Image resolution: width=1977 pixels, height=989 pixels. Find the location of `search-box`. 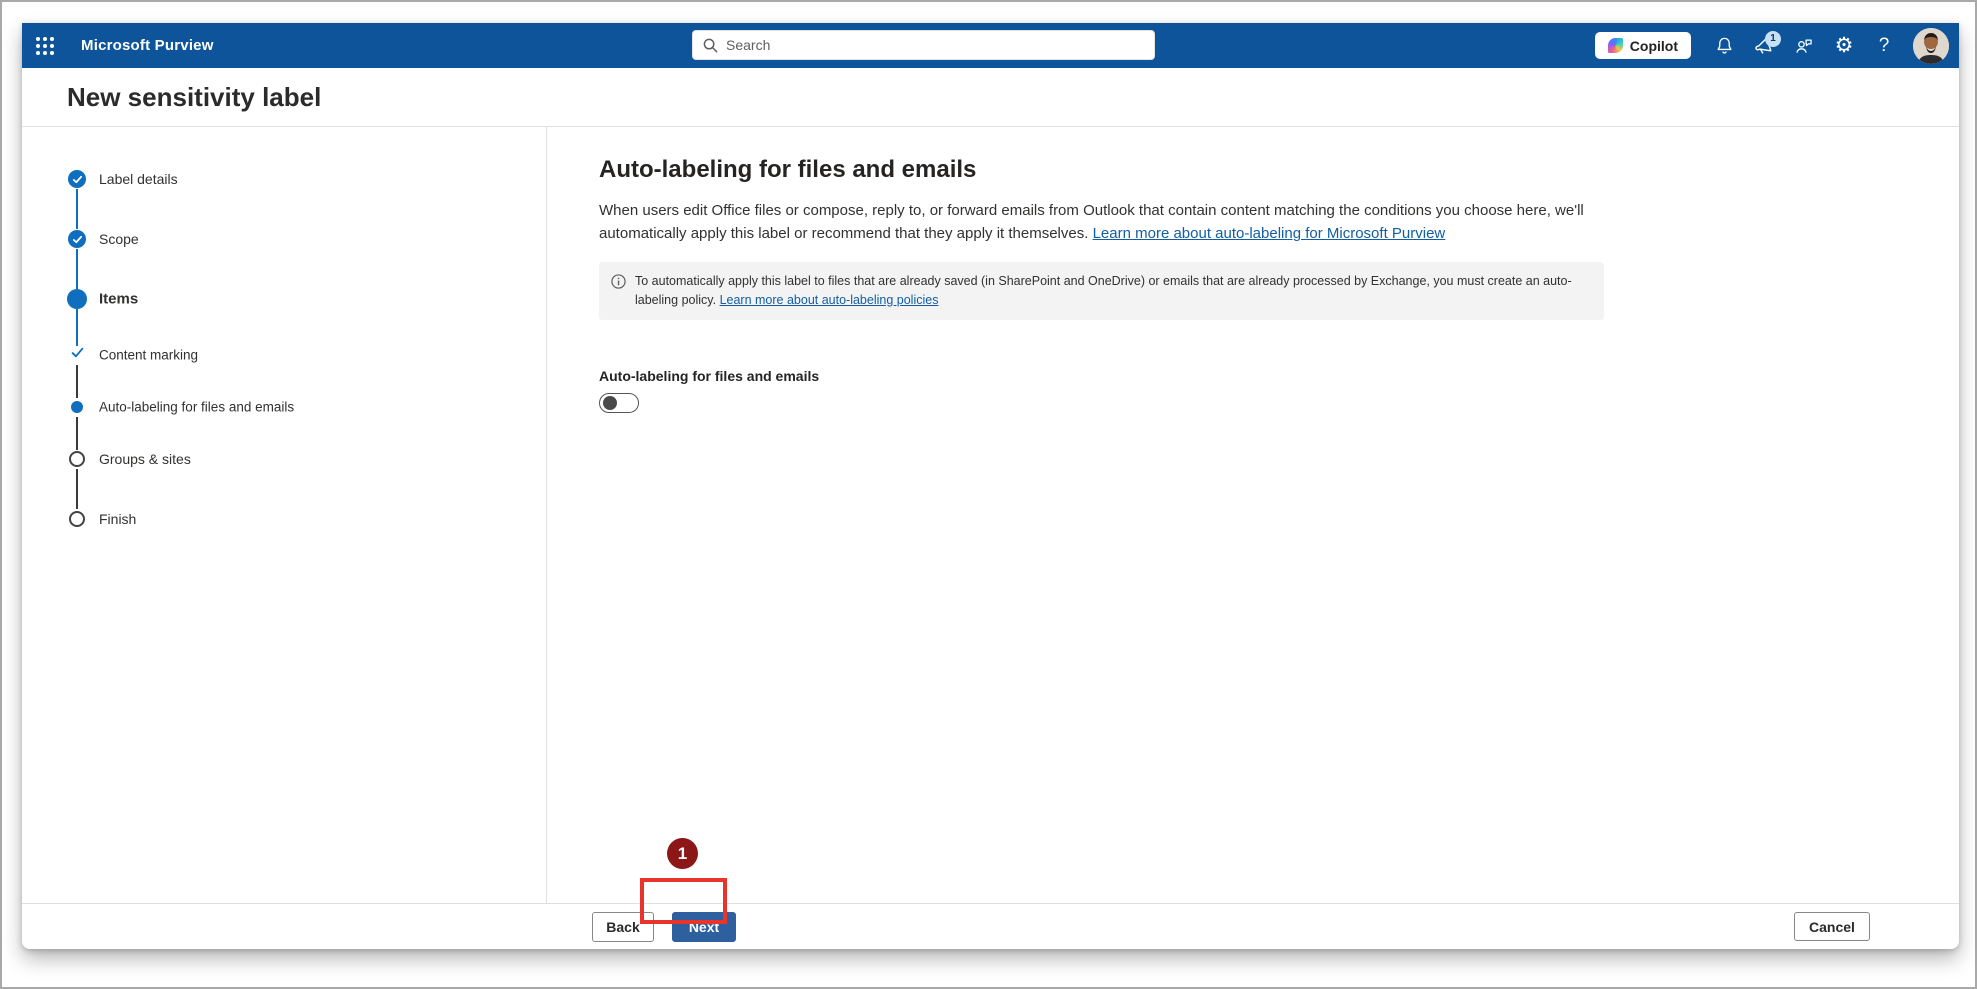

search-box is located at coordinates (923, 45).